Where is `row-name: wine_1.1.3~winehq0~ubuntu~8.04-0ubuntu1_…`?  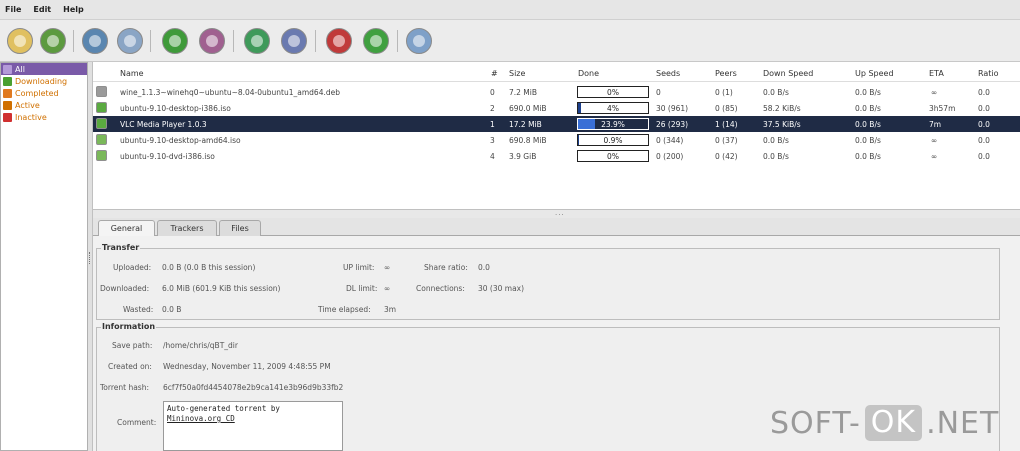
row-name: wine_1.1.3~winehq0~ubuntu~8.04-0ubuntu1_… is located at coordinates (230, 92).